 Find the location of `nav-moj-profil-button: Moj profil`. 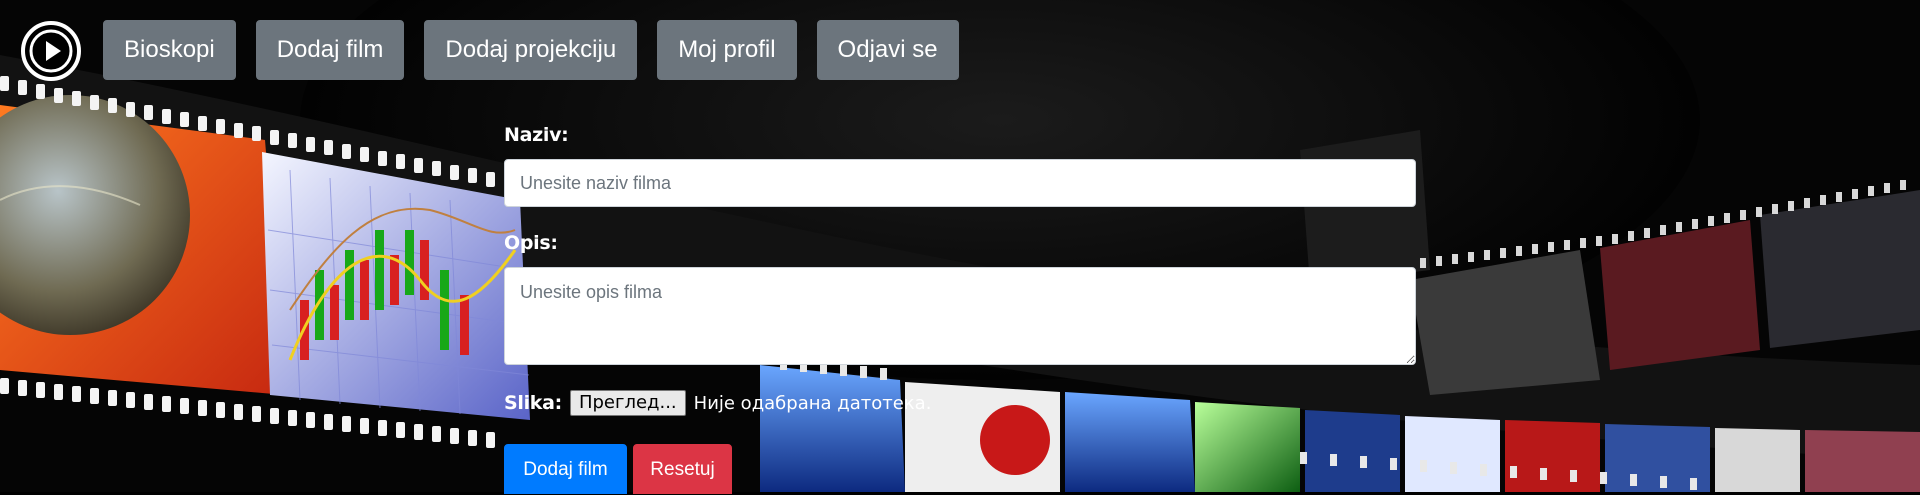

nav-moj-profil-button: Moj profil is located at coordinates (727, 50).